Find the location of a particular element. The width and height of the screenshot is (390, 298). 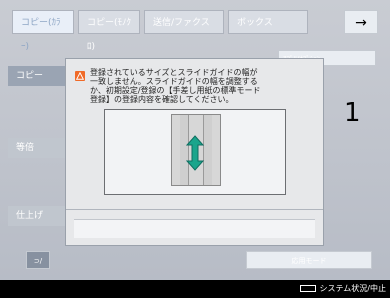

slide-guide-illustration is located at coordinates (195, 152).